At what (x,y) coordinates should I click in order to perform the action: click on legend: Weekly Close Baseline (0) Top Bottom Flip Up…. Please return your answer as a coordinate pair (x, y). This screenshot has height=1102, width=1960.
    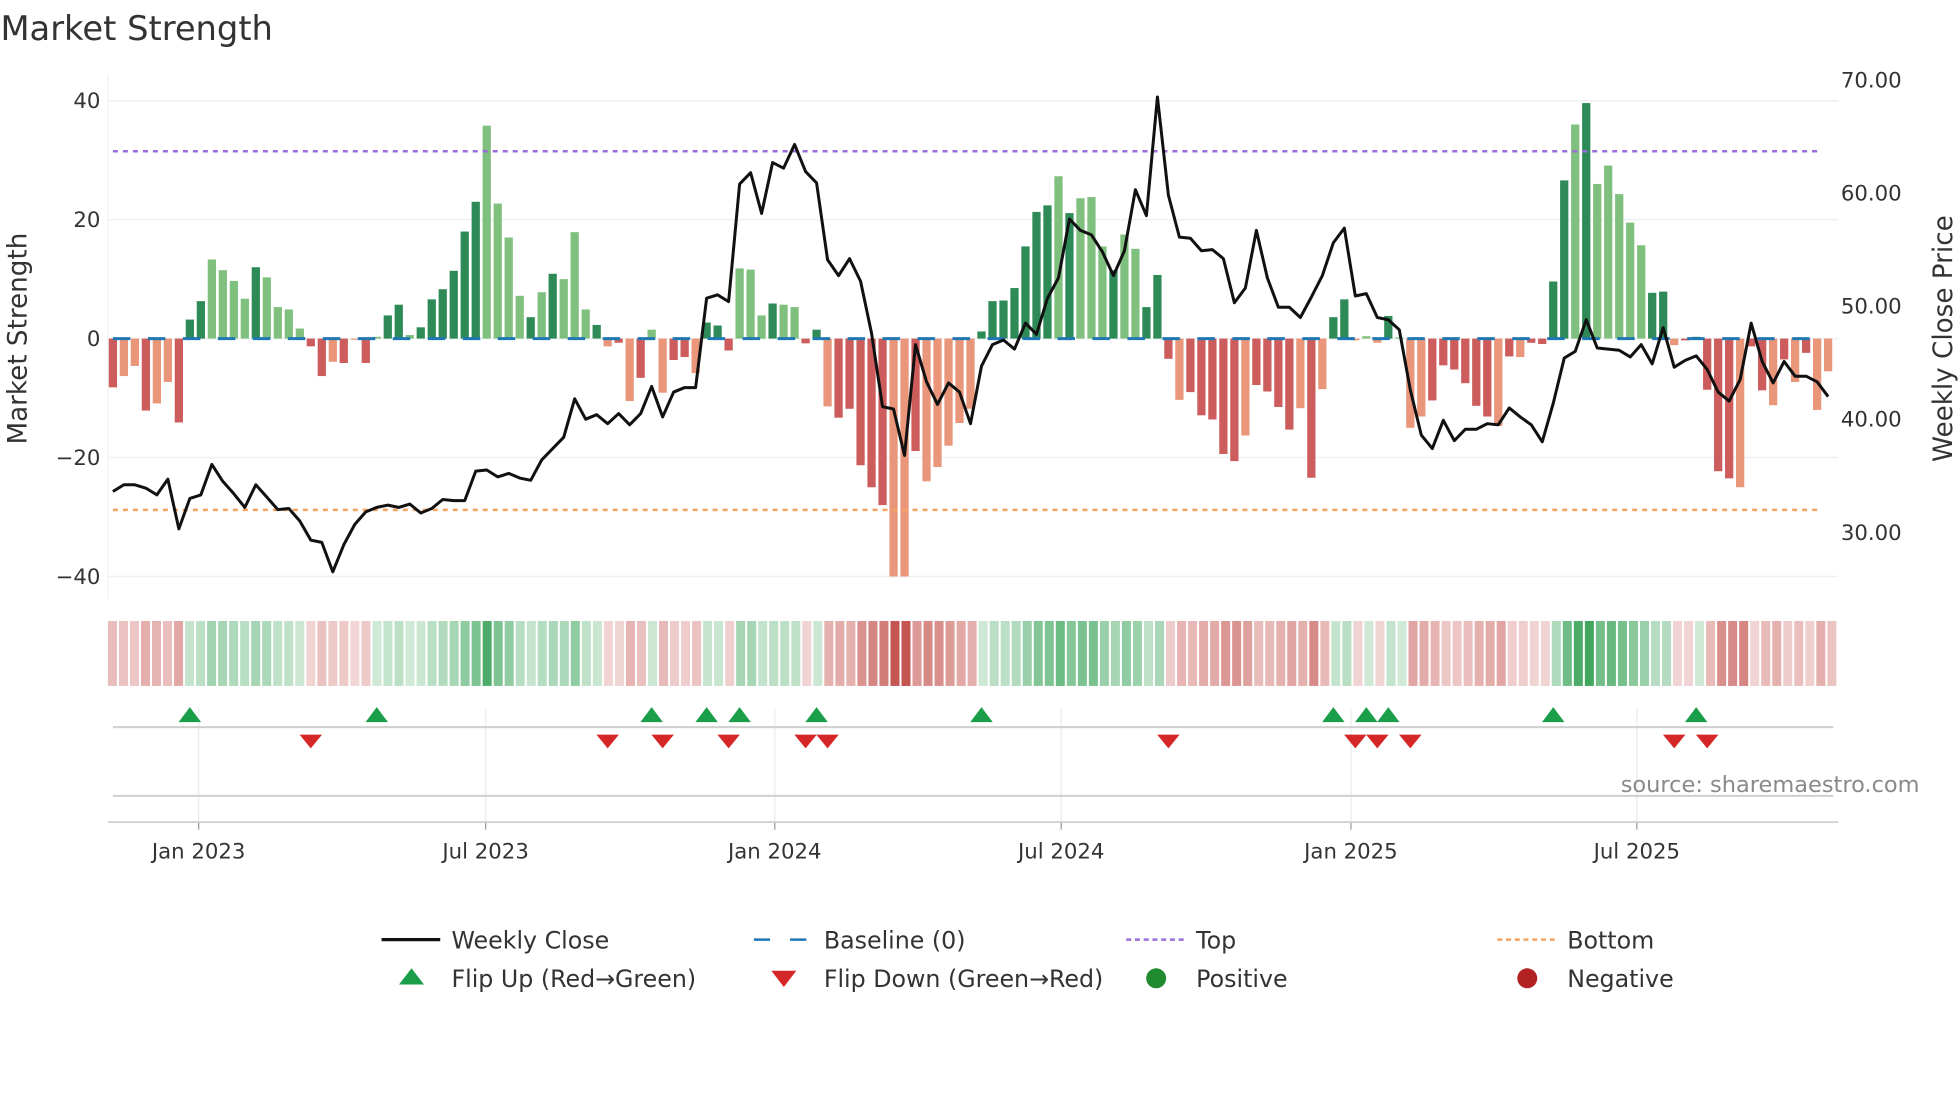
    Looking at the image, I should click on (1027, 959).